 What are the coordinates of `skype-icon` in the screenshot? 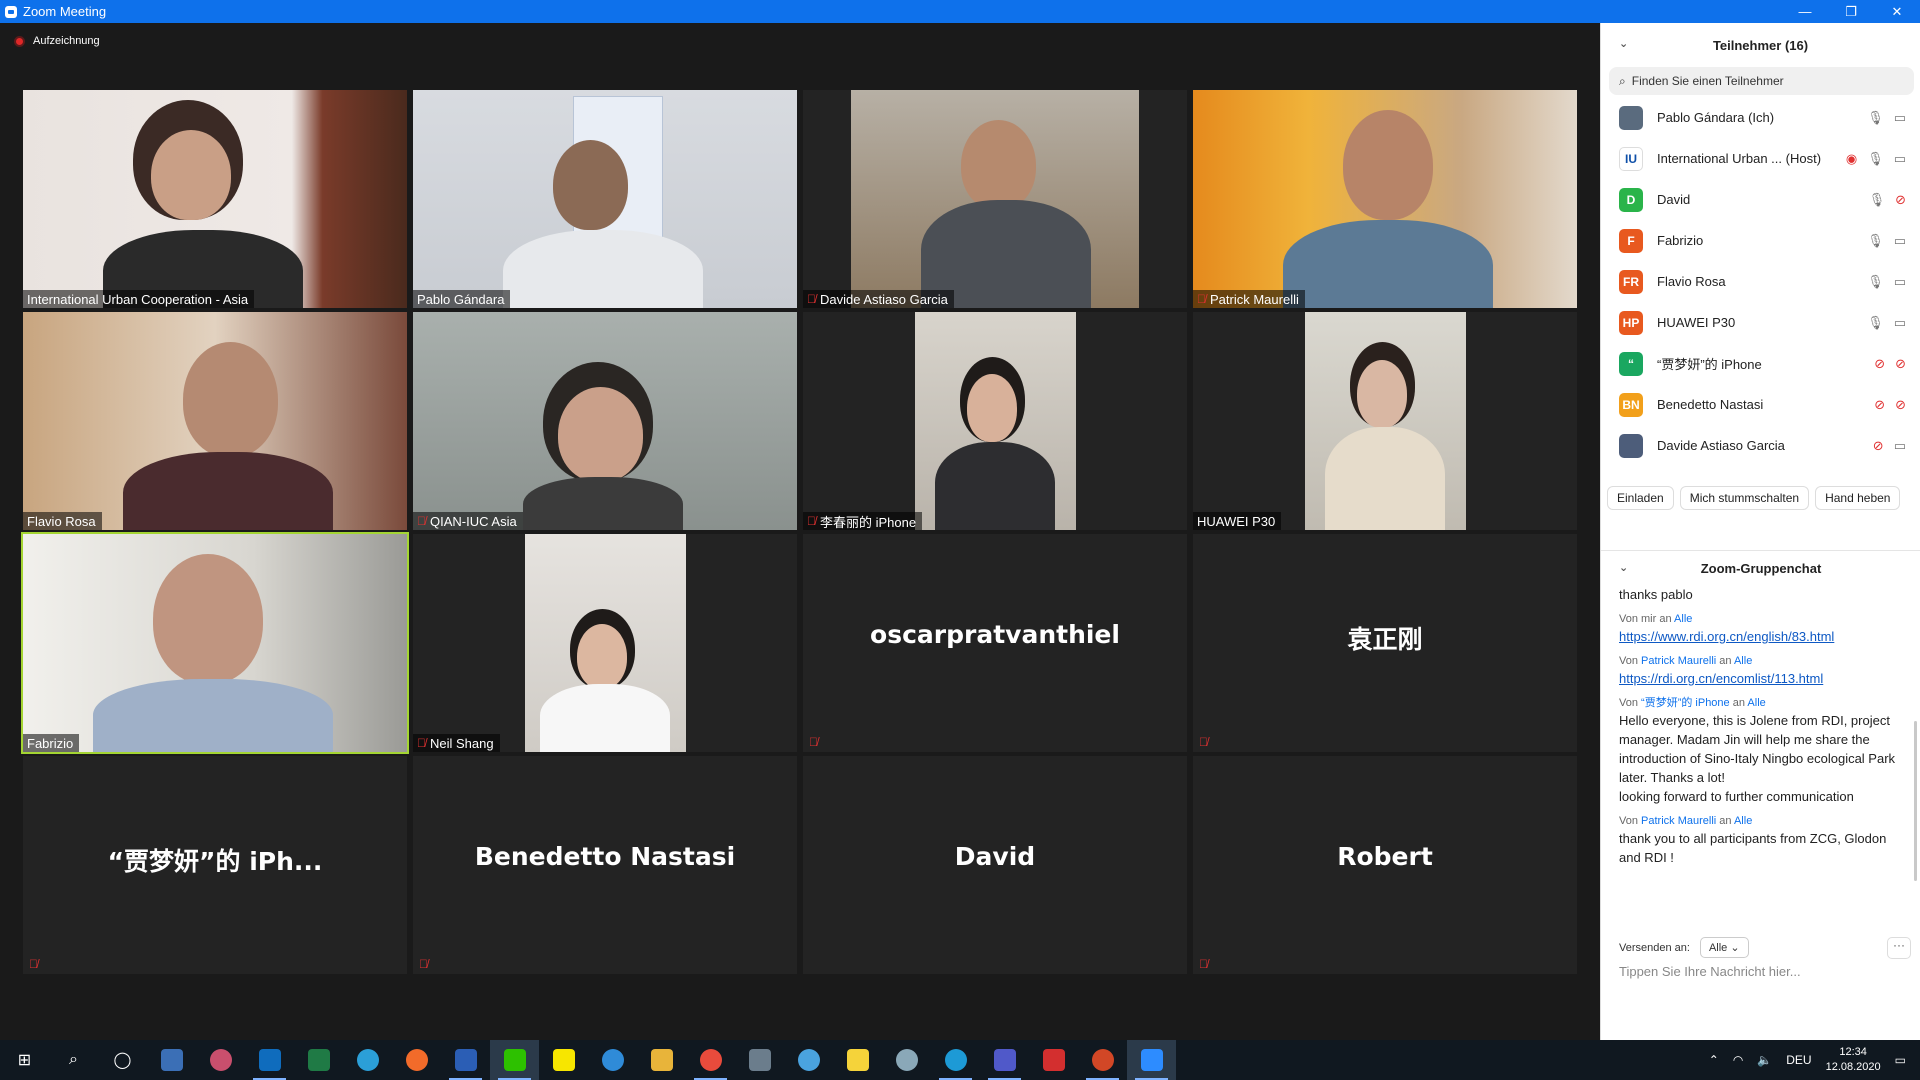 It's located at (955, 1060).